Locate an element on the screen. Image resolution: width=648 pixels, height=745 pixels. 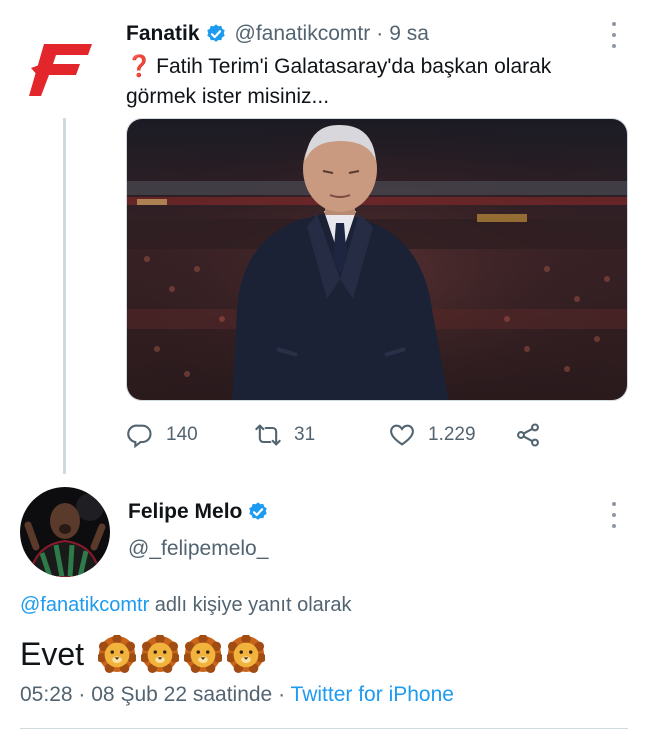
retweet-count: 31 is located at coordinates (305, 434).